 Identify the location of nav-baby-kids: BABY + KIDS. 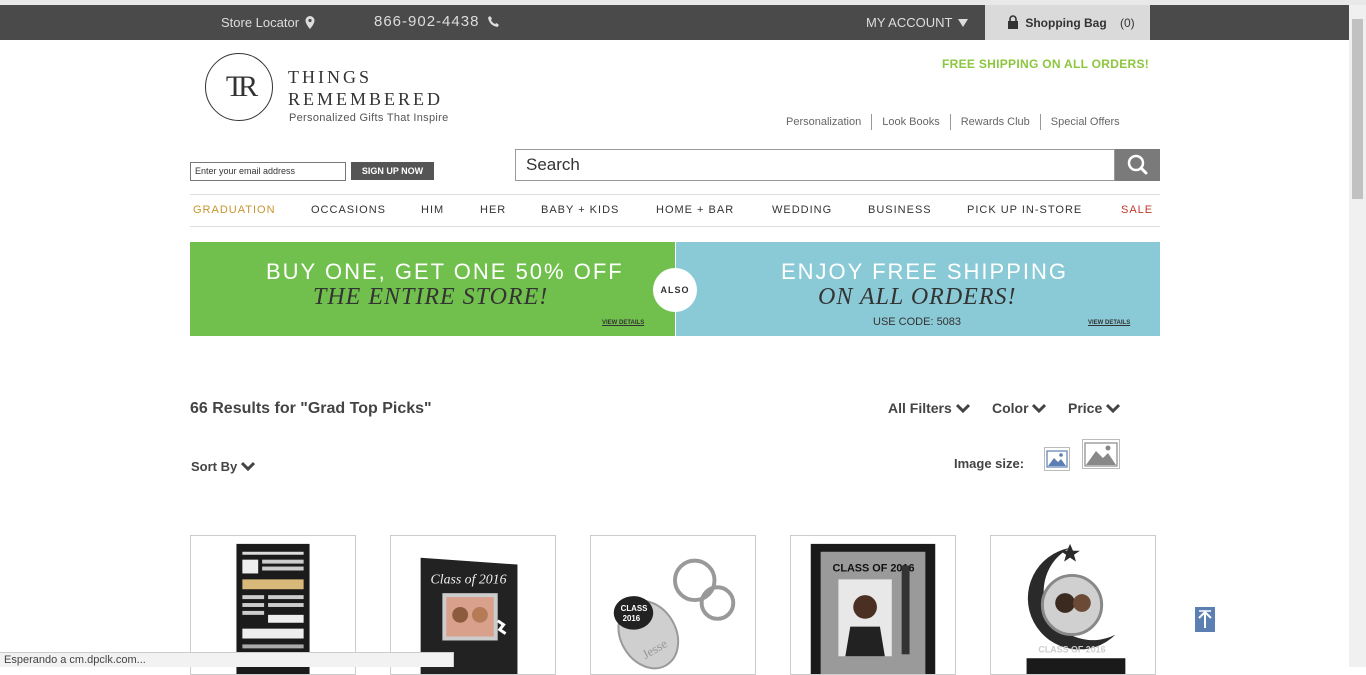
(580, 210).